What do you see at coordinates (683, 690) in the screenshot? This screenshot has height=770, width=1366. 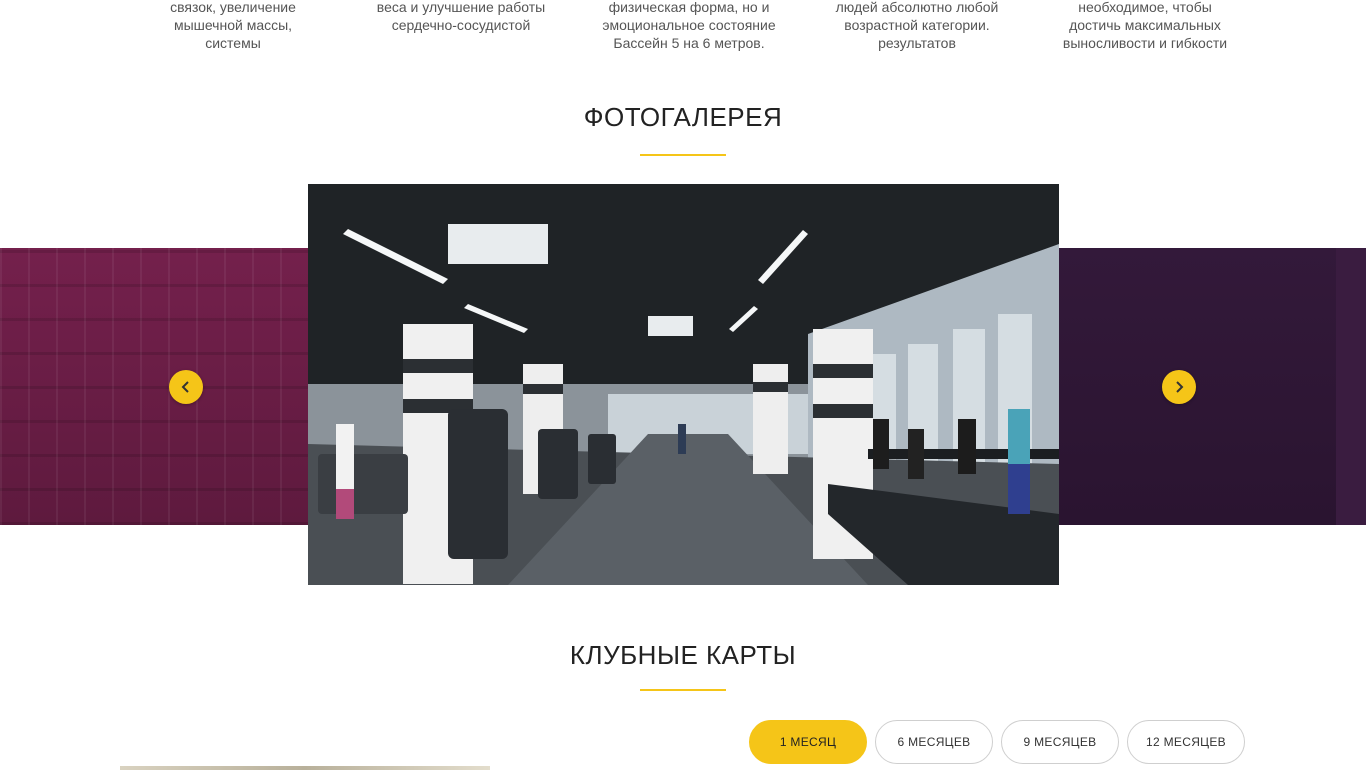 I see `club-cards-title-underline` at bounding box center [683, 690].